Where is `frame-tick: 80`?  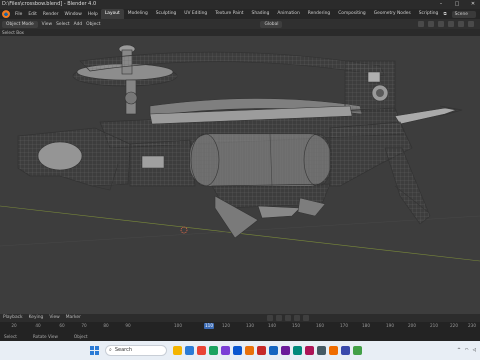
frame-tick: 80 is located at coordinates (106, 325).